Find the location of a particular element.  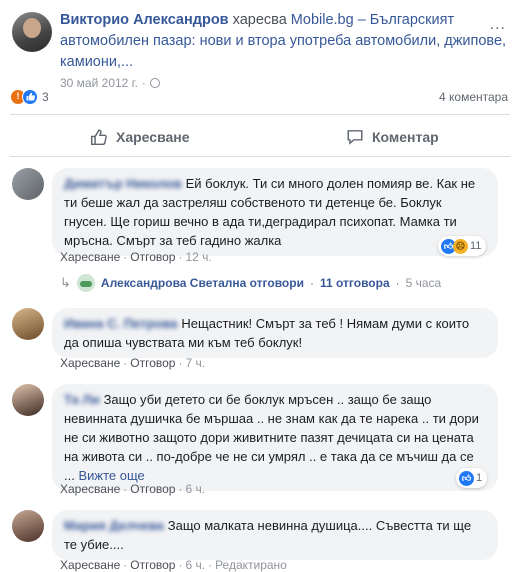

replies-author: Александрова Светална отговори is located at coordinates (202, 283).